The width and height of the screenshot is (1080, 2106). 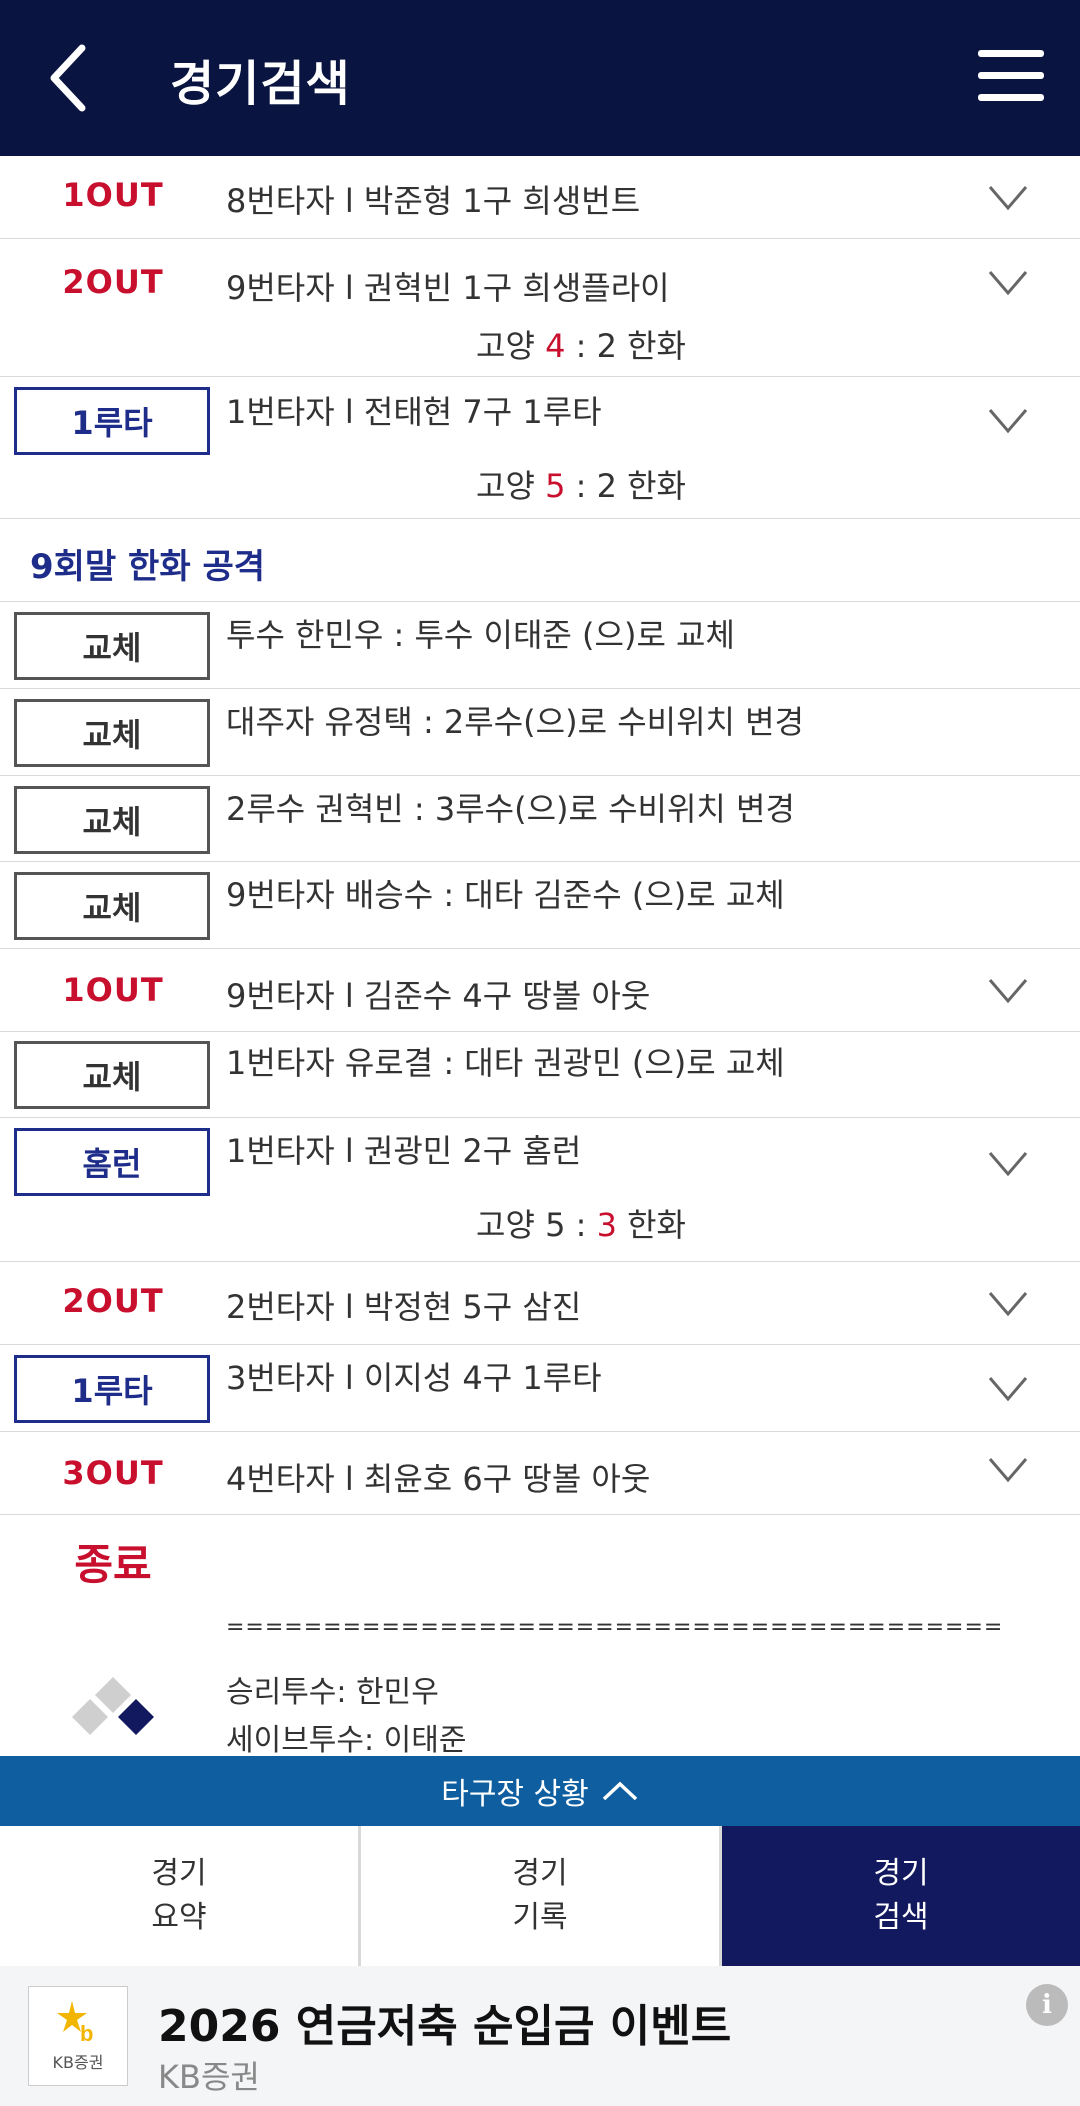 I want to click on winning-pitcher: 승리투수: 한민우, so click(x=332, y=1692).